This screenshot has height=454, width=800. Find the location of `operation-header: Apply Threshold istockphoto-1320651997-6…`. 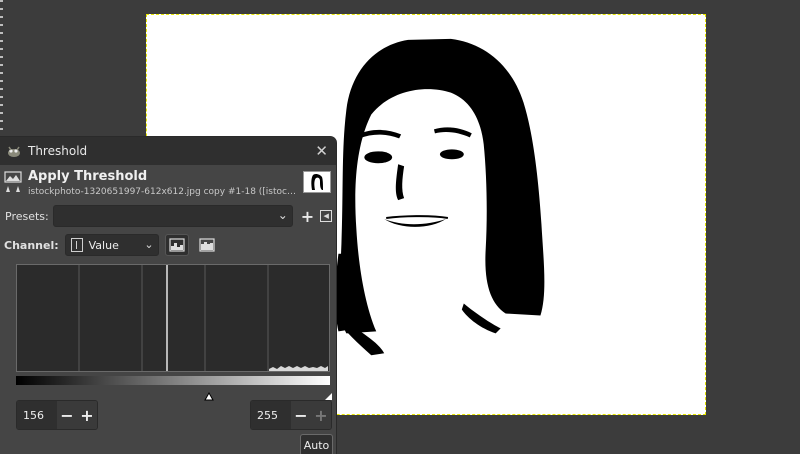

operation-header: Apply Threshold istockphoto-1320651997-6… is located at coordinates (168, 185).